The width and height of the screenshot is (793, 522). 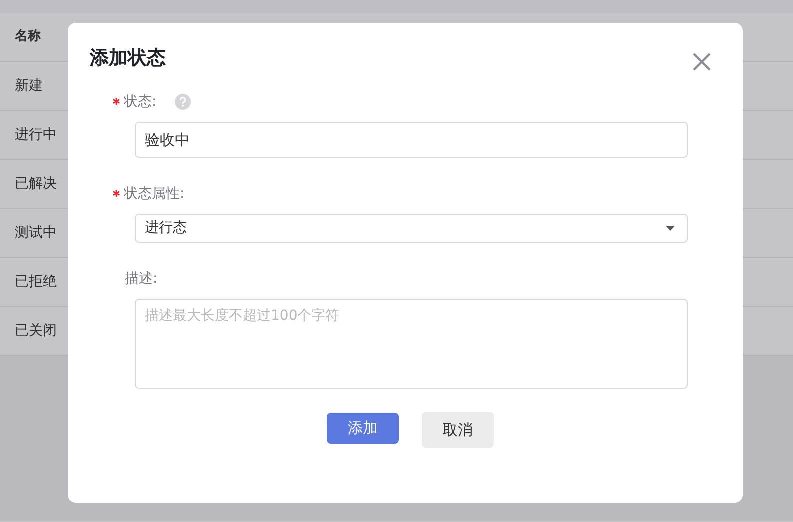 What do you see at coordinates (28, 37) in the screenshot?
I see `column-header: 名称` at bounding box center [28, 37].